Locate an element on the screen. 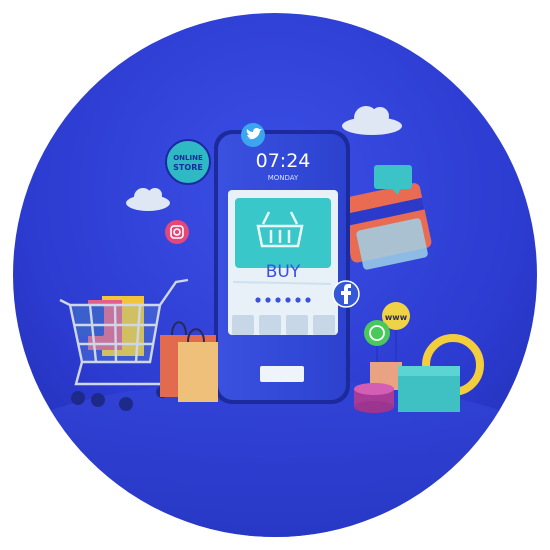 The image size is (550, 550). twitter-icon is located at coordinates (253, 135).